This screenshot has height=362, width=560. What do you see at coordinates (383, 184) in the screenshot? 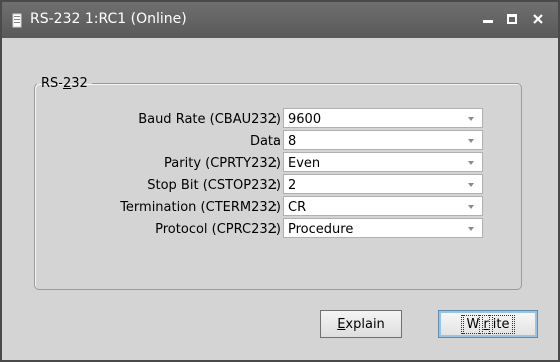
I see `stop-bit-dropdown: 2` at bounding box center [383, 184].